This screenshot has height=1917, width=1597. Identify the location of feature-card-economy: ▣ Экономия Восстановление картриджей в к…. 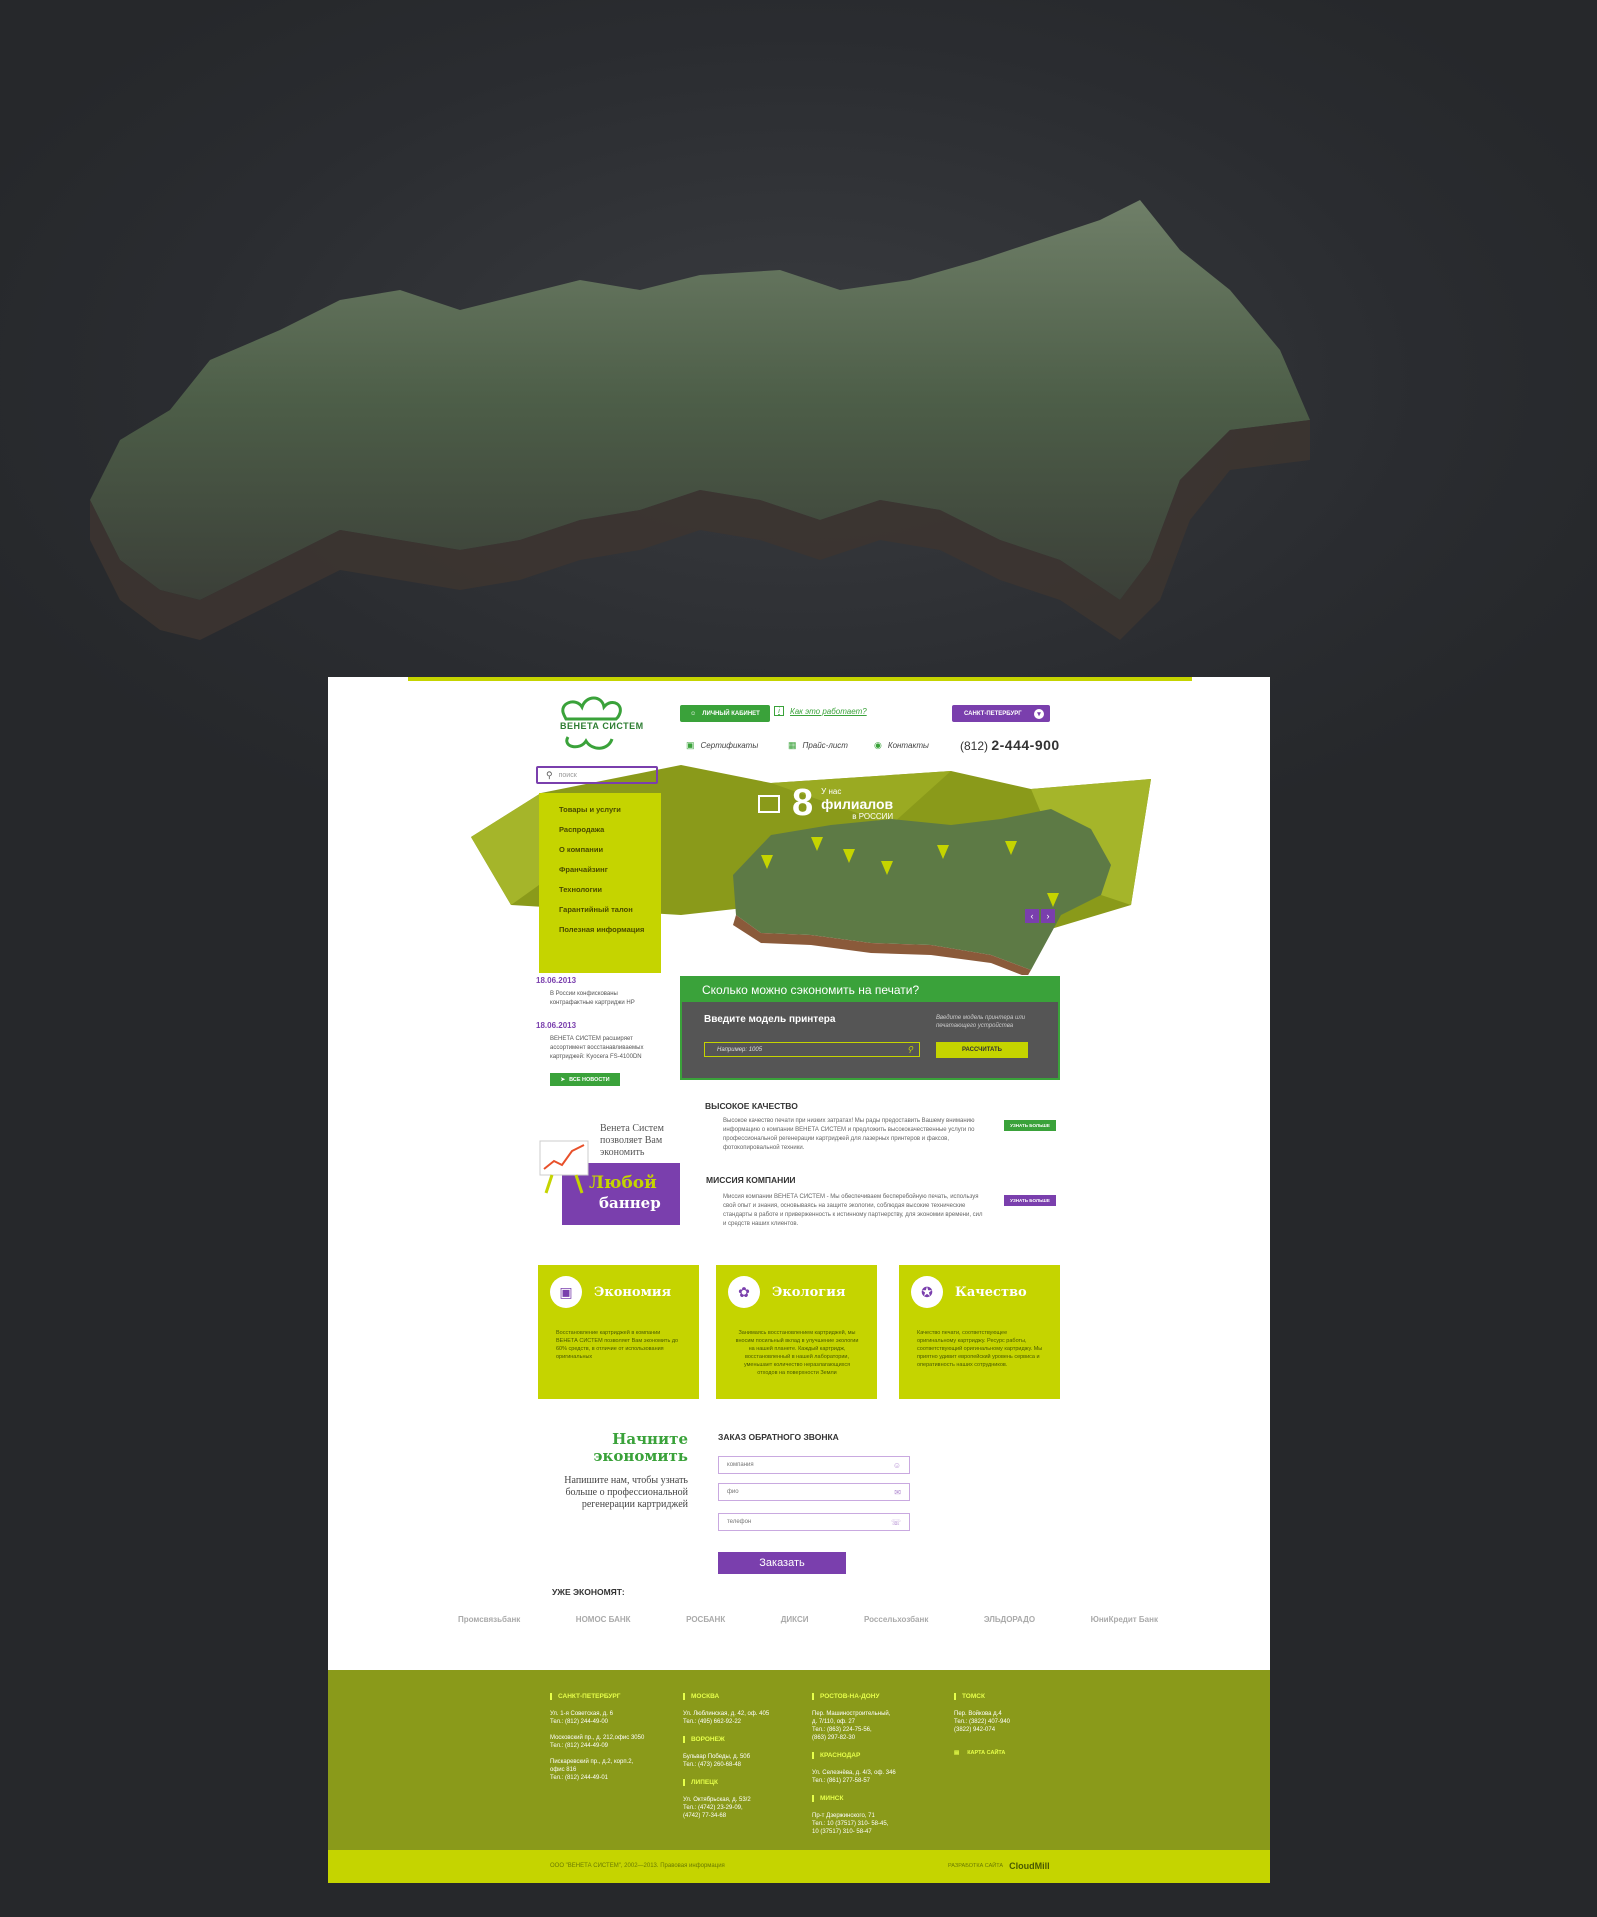
(618, 1332).